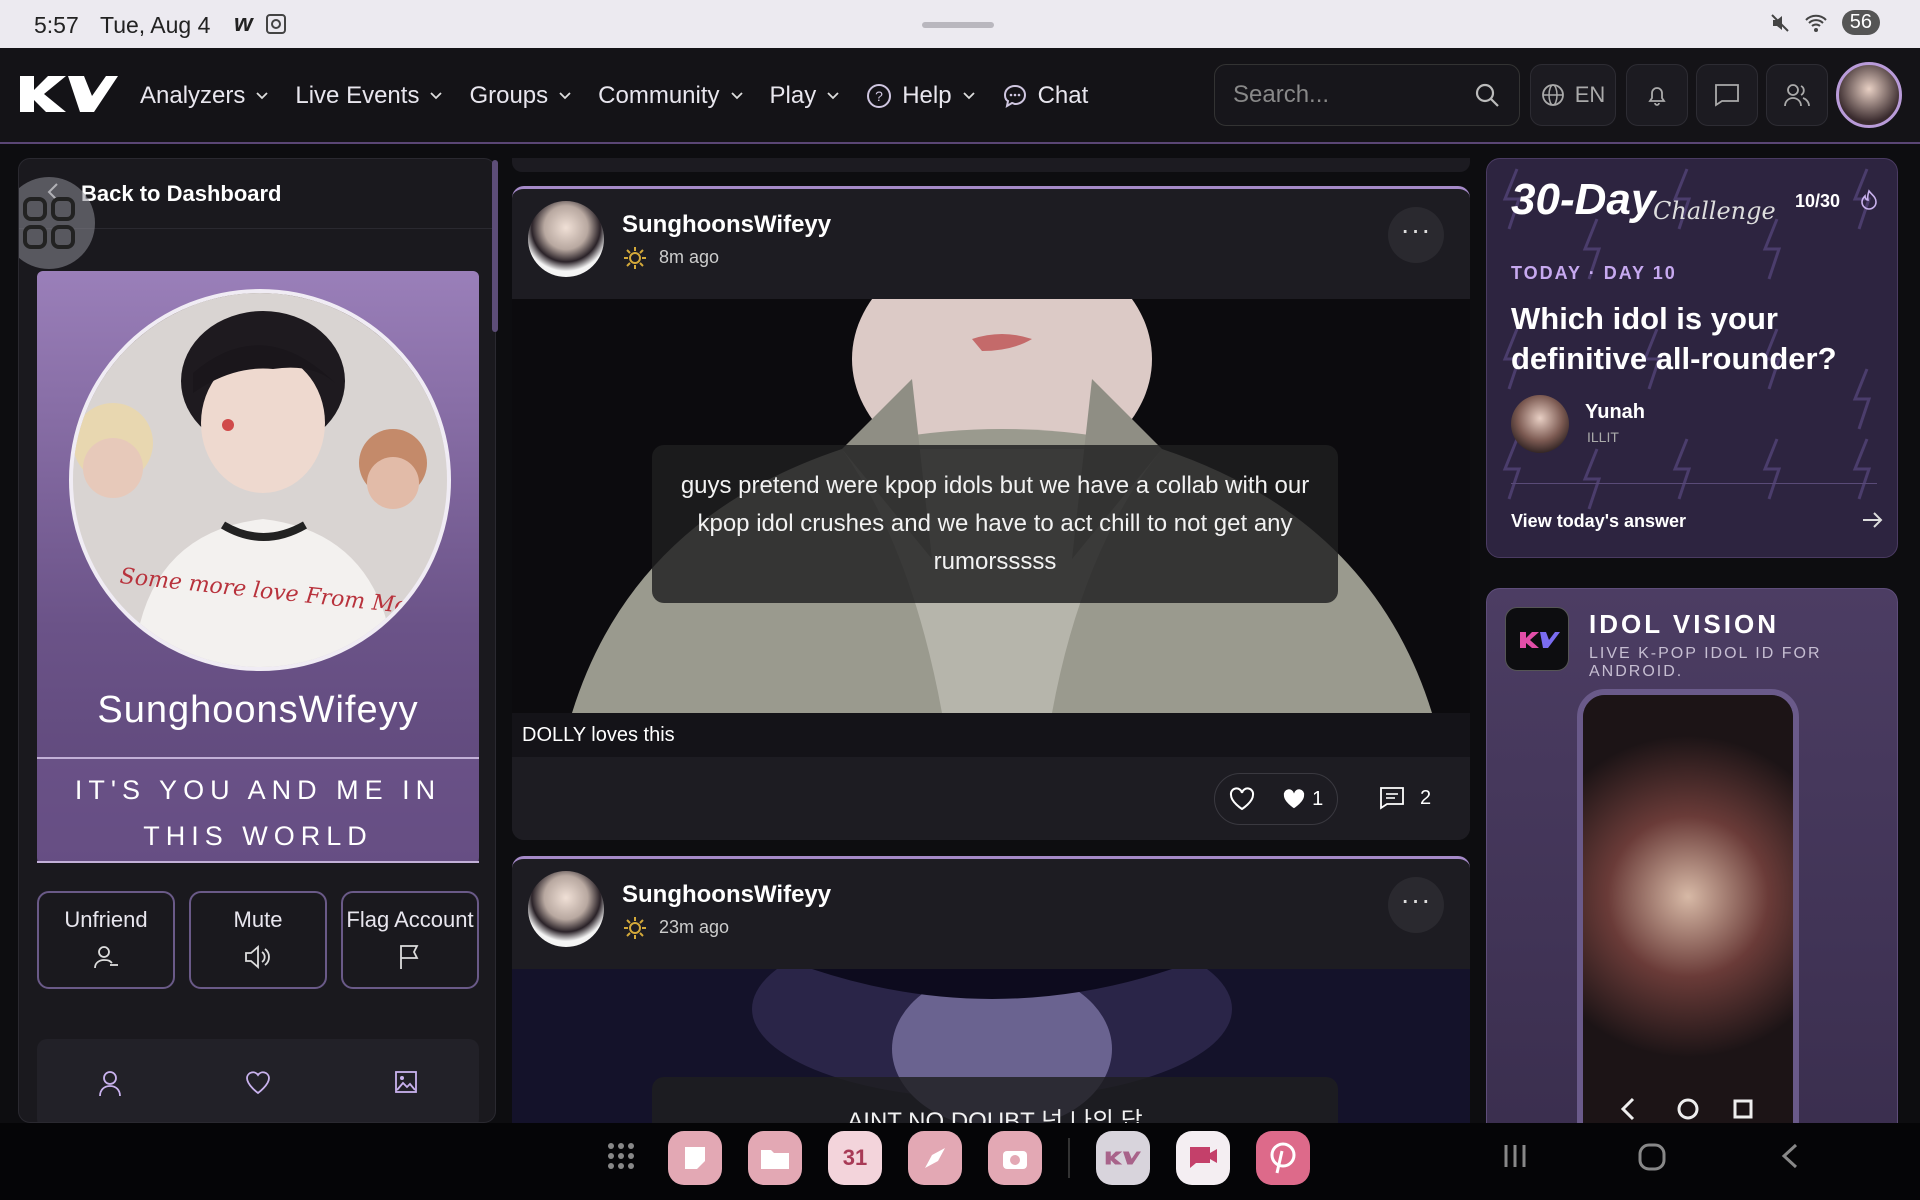 The width and height of the screenshot is (1920, 1200). What do you see at coordinates (1583, 199) in the screenshot?
I see `challenge-title: 30-Day` at bounding box center [1583, 199].